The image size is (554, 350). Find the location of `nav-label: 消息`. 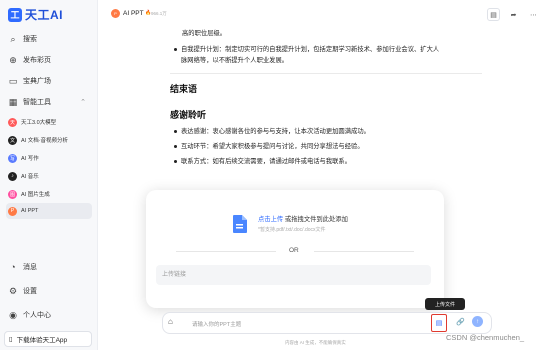

nav-label: 消息 is located at coordinates (30, 267).